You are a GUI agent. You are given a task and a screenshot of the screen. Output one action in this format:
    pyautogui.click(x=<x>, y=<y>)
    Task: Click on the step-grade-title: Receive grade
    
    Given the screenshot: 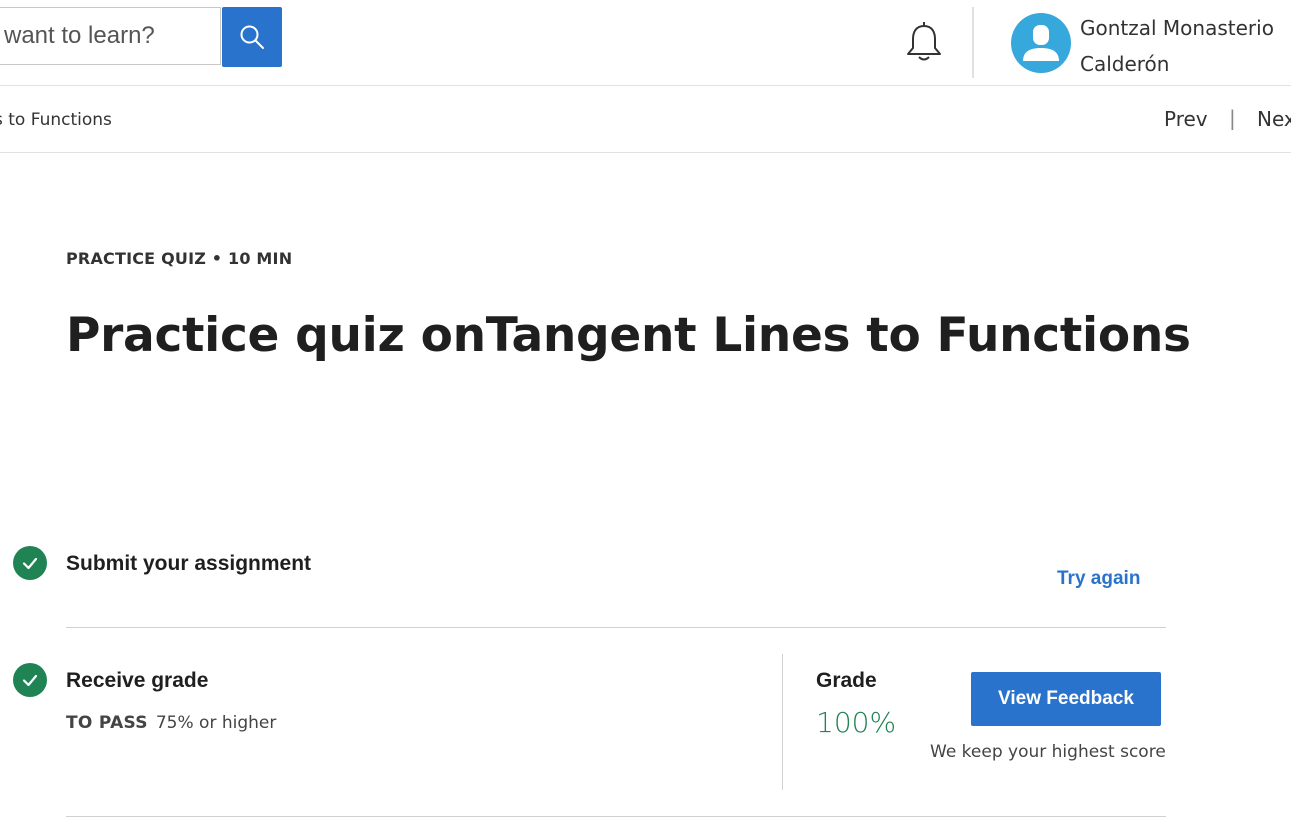 What is the action you would take?
    pyautogui.click(x=137, y=680)
    